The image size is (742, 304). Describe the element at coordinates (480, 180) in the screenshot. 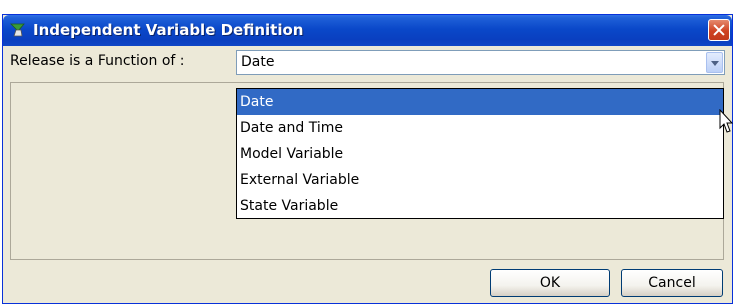

I see `dropdown-option-external-variable: External Variable` at that location.